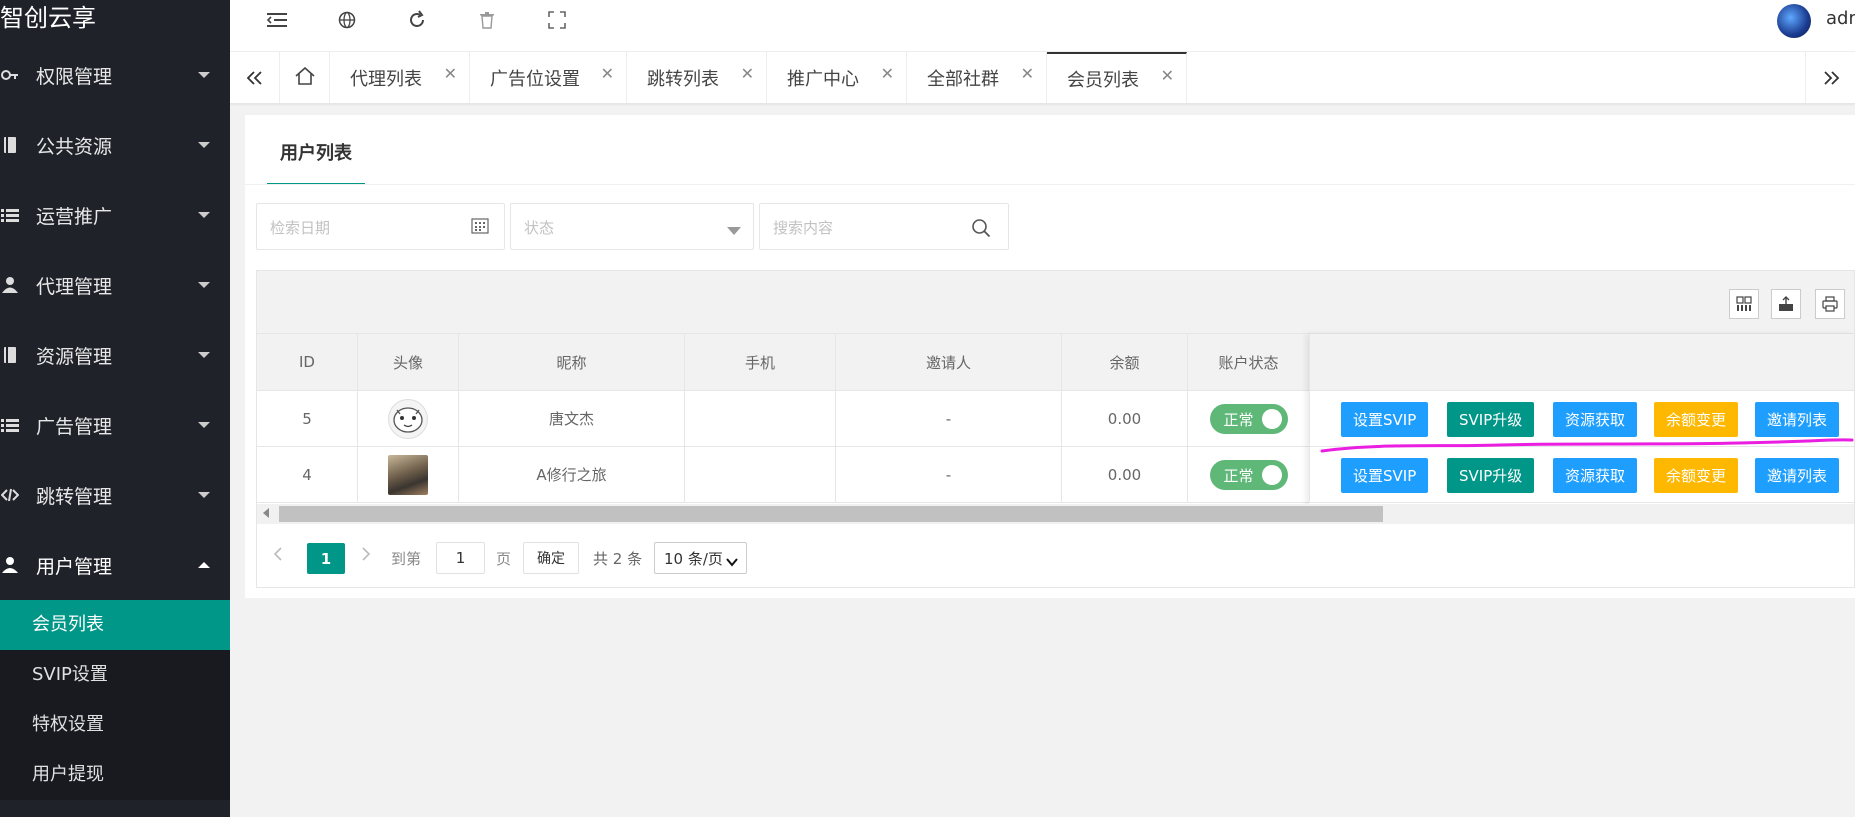 Image resolution: width=1855 pixels, height=817 pixels. I want to click on tab-label: 代理列表, so click(386, 79).